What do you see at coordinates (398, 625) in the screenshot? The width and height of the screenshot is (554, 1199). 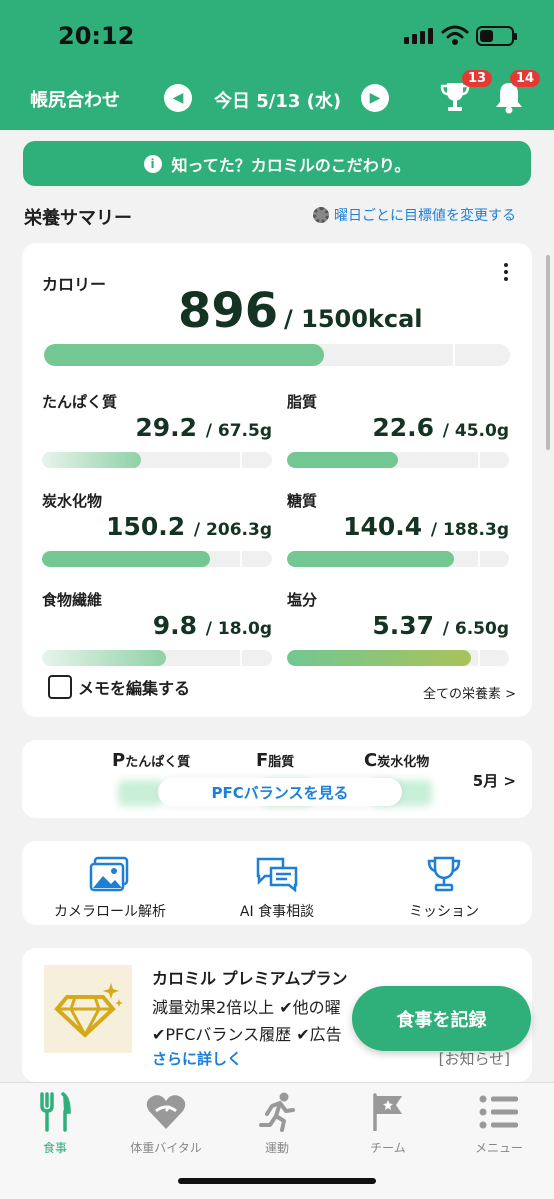 I see `nutrient-value: 5.37 / 6.50g` at bounding box center [398, 625].